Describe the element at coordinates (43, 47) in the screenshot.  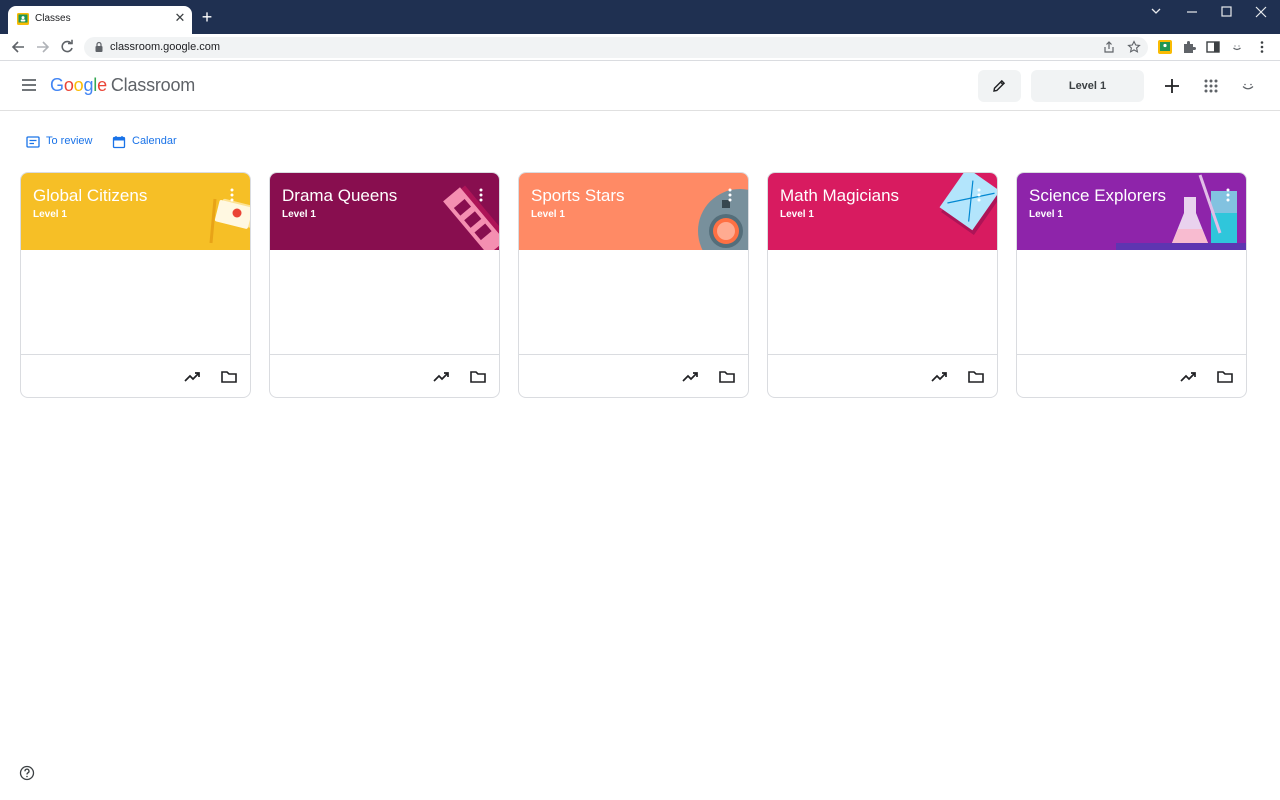
I see `forward-icon` at that location.